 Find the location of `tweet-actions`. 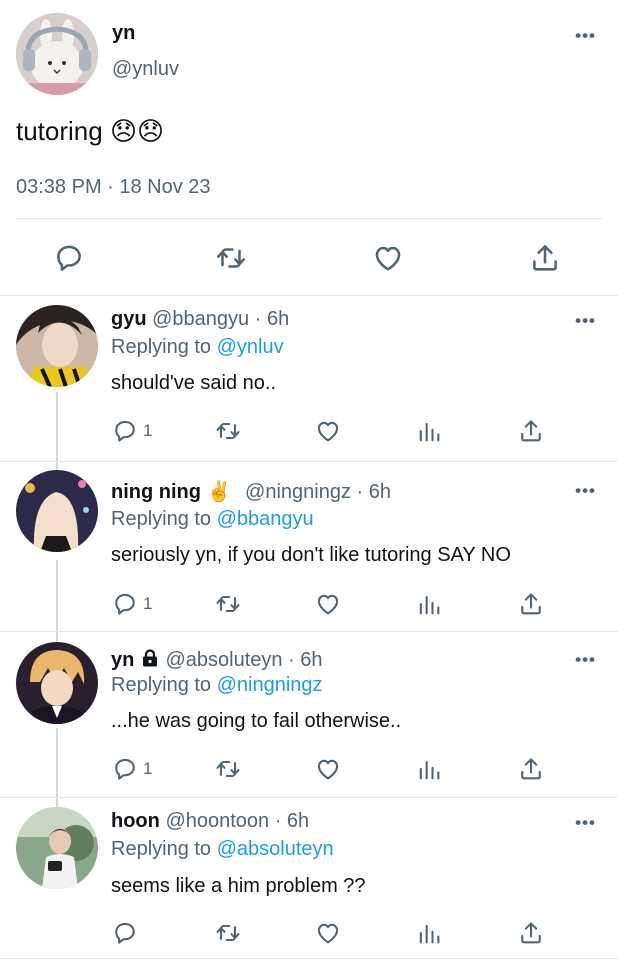

tweet-actions is located at coordinates (309, 258).